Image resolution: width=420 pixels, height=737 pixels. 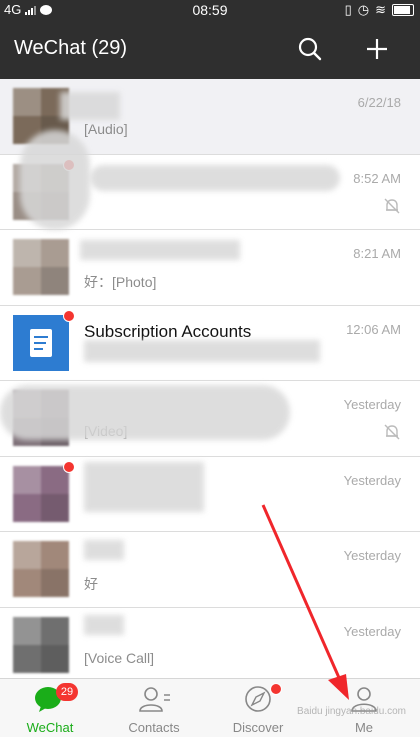 What do you see at coordinates (210, 49) in the screenshot?
I see `app-header: WeChat (29)` at bounding box center [210, 49].